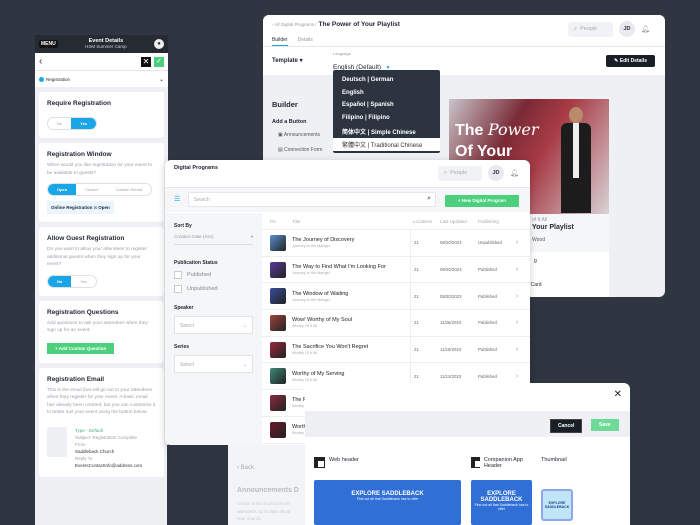 The image size is (700, 525). I want to click on event-subtitle: HSM Summer Camp, so click(106, 46).